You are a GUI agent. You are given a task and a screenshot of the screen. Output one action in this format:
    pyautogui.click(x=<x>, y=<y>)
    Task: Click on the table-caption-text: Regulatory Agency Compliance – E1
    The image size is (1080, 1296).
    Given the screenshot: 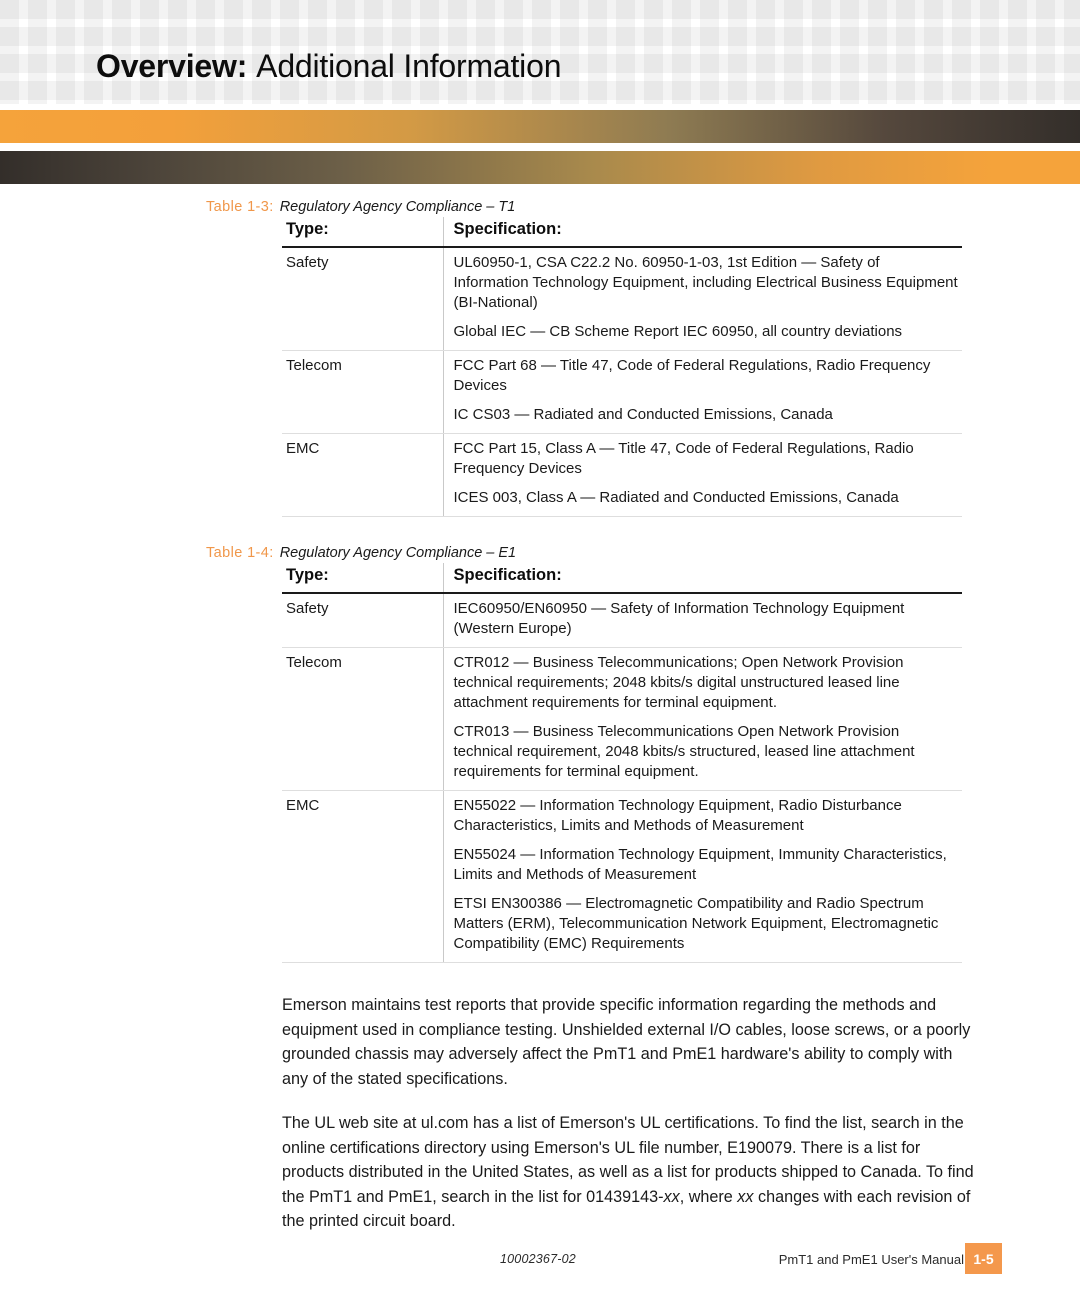 What is the action you would take?
    pyautogui.click(x=398, y=553)
    